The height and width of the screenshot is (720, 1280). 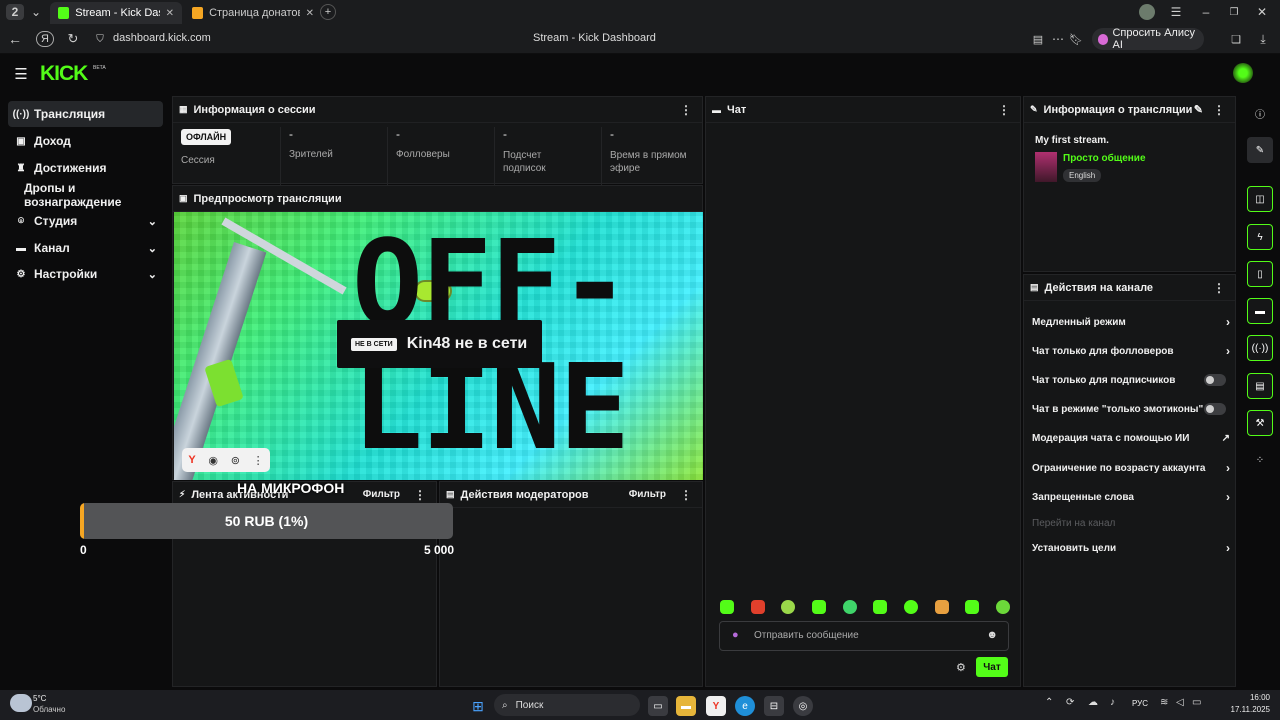 What do you see at coordinates (1260, 386) in the screenshot?
I see `moderation-icon: ▤` at bounding box center [1260, 386].